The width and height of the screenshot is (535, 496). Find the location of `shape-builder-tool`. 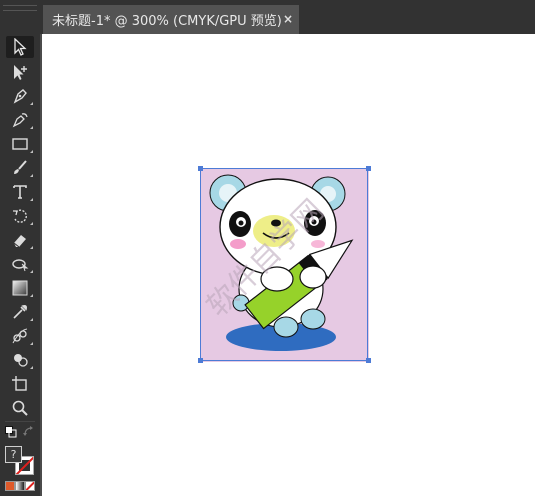

shape-builder-tool is located at coordinates (20, 360).